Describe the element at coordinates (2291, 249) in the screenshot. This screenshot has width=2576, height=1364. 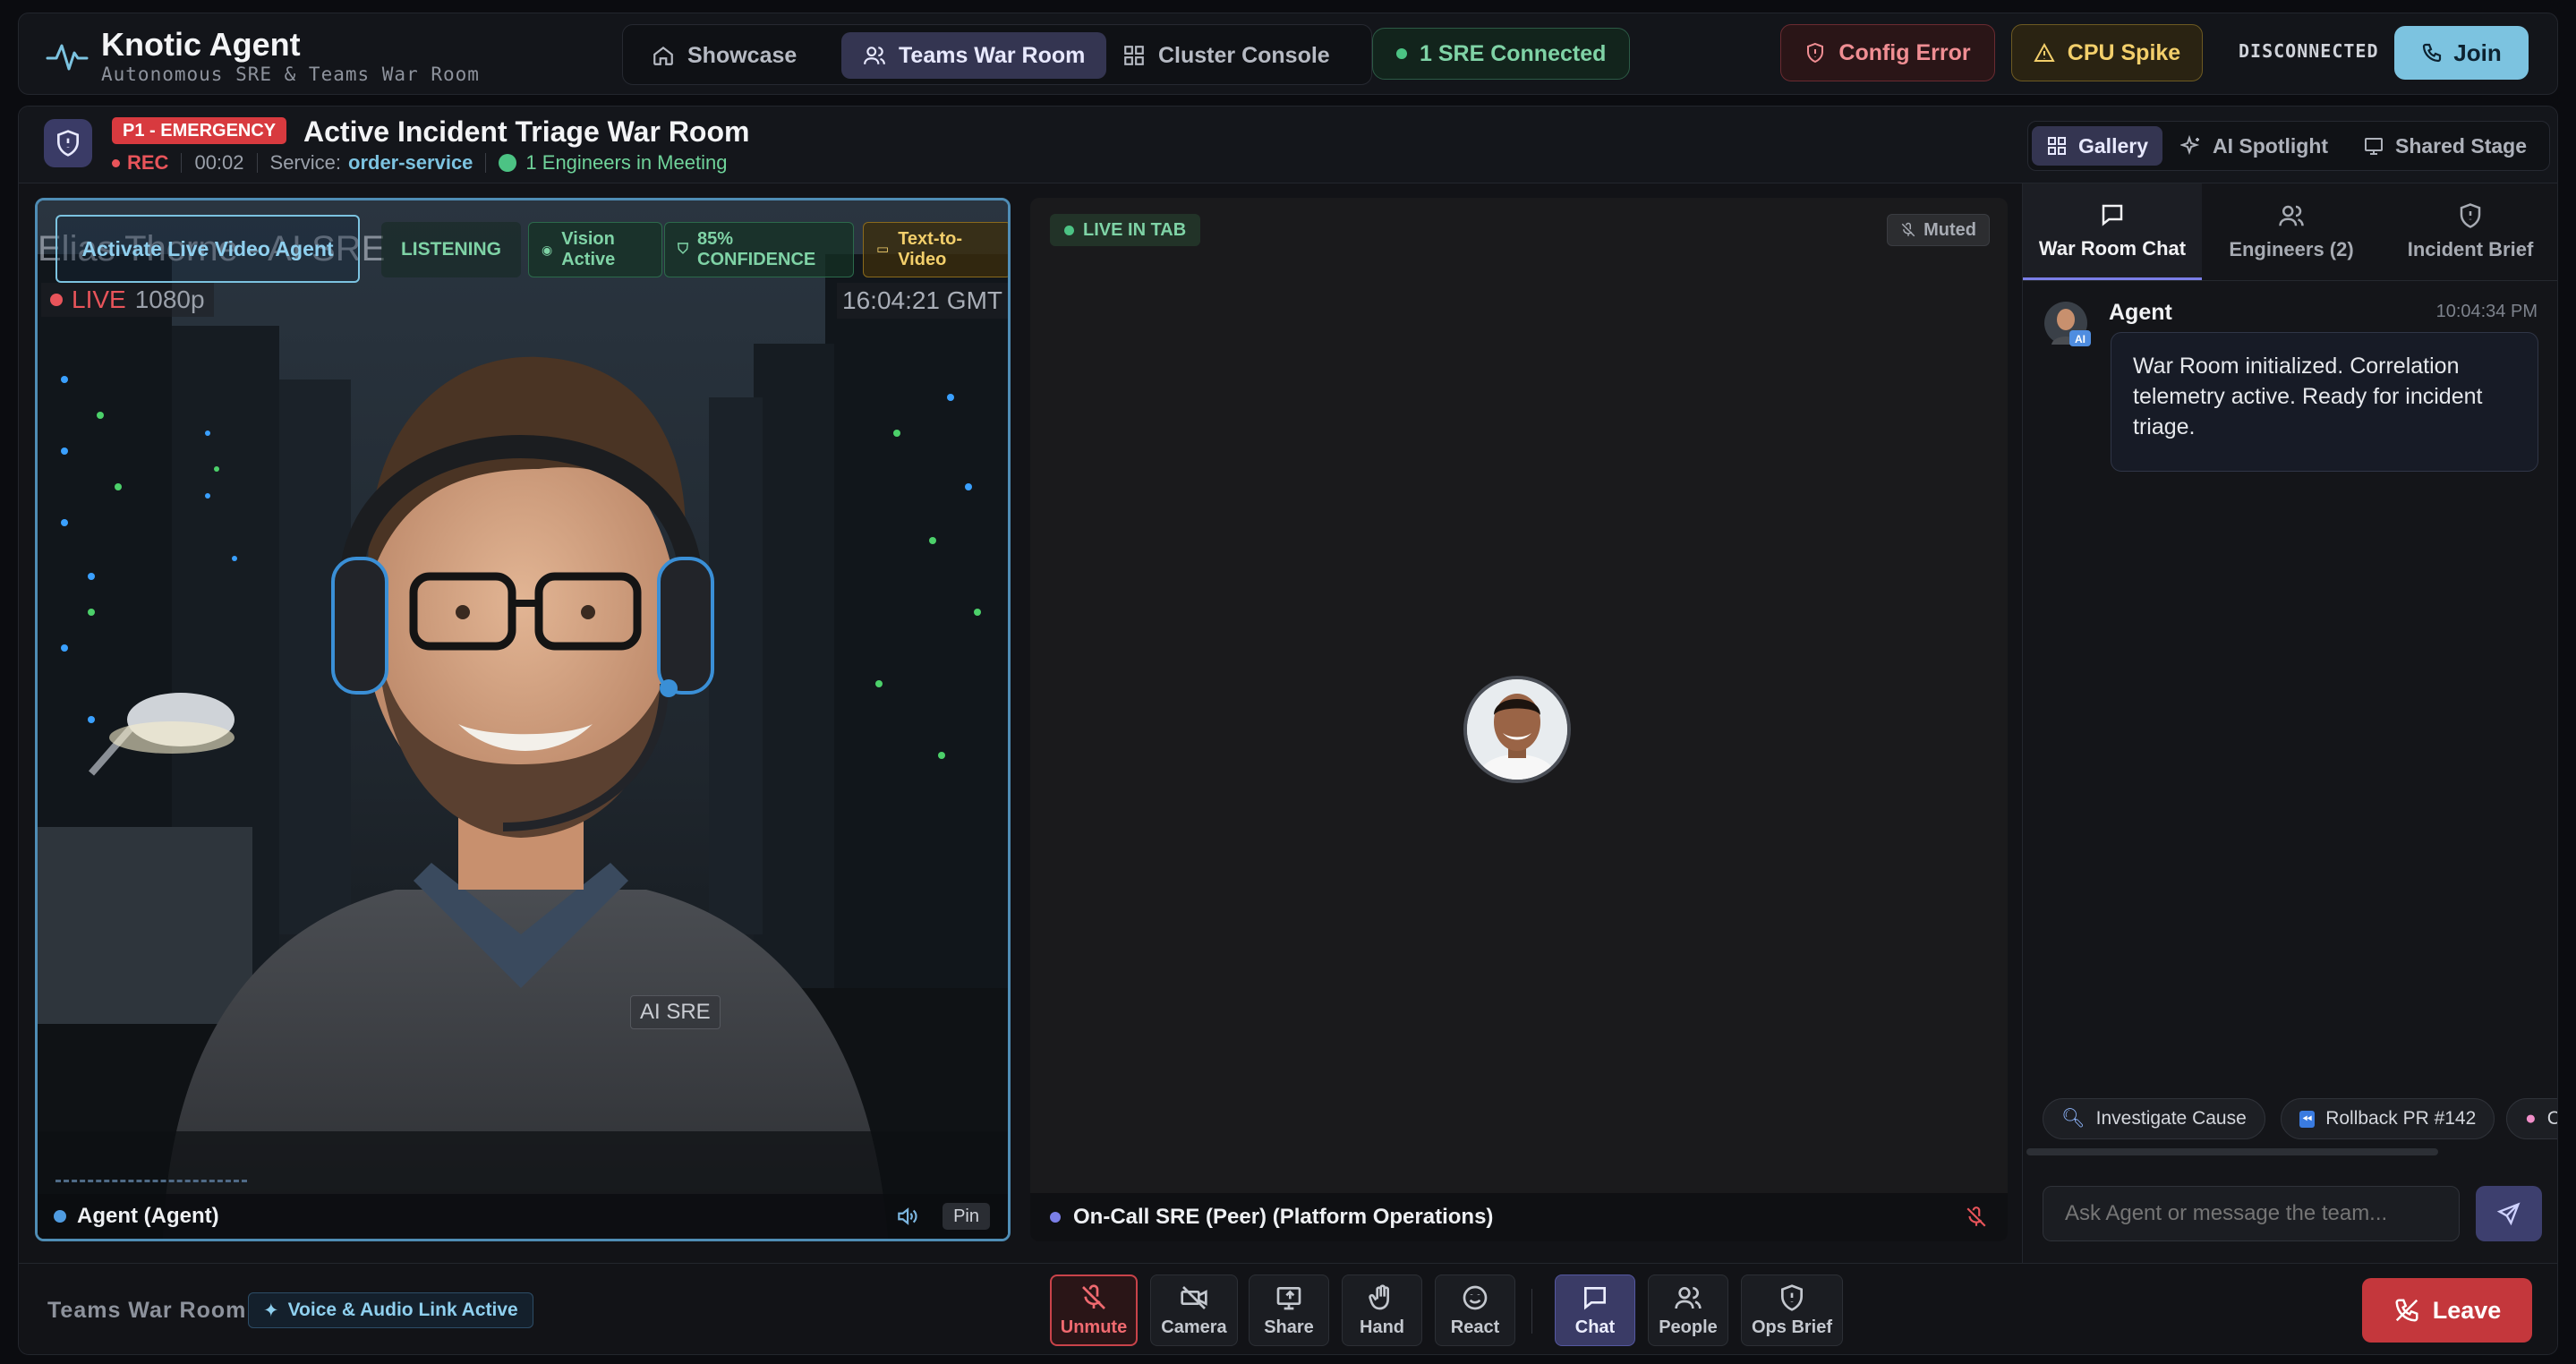
I see `tab-engineers-label: Engineers (2)` at that location.